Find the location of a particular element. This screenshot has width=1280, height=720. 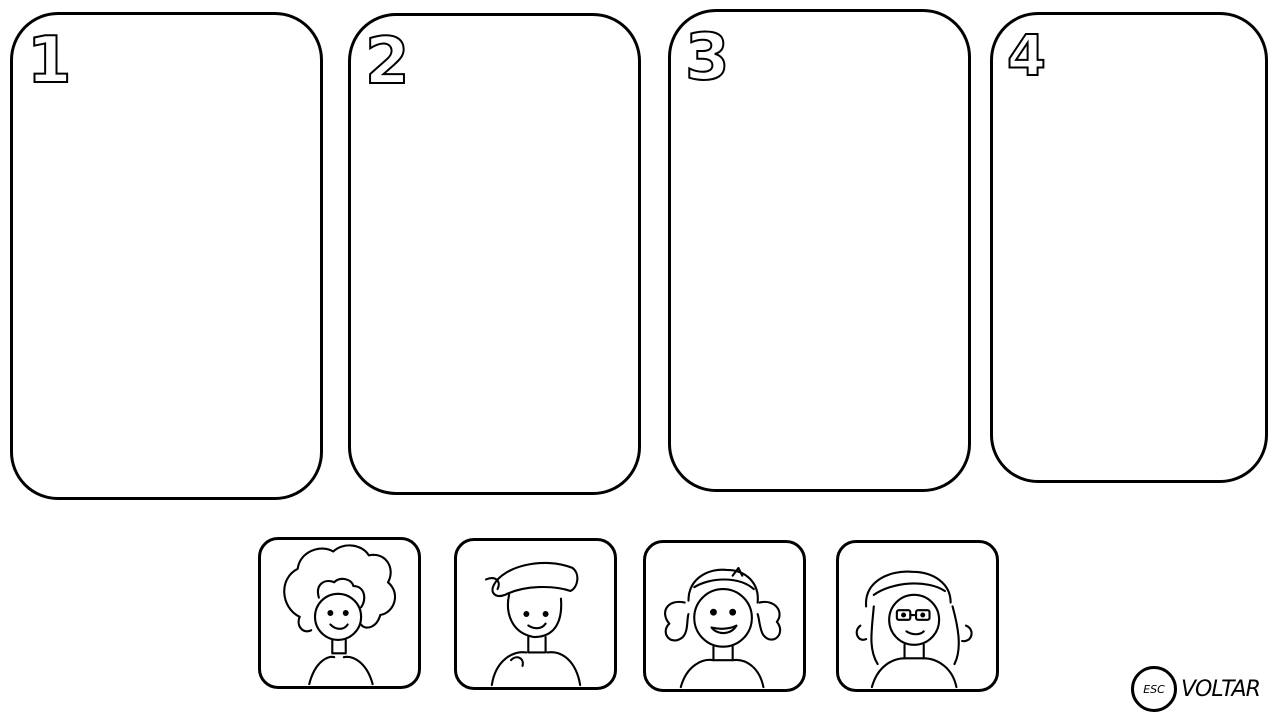

slot-number-1: 1 is located at coordinates (49, 61).